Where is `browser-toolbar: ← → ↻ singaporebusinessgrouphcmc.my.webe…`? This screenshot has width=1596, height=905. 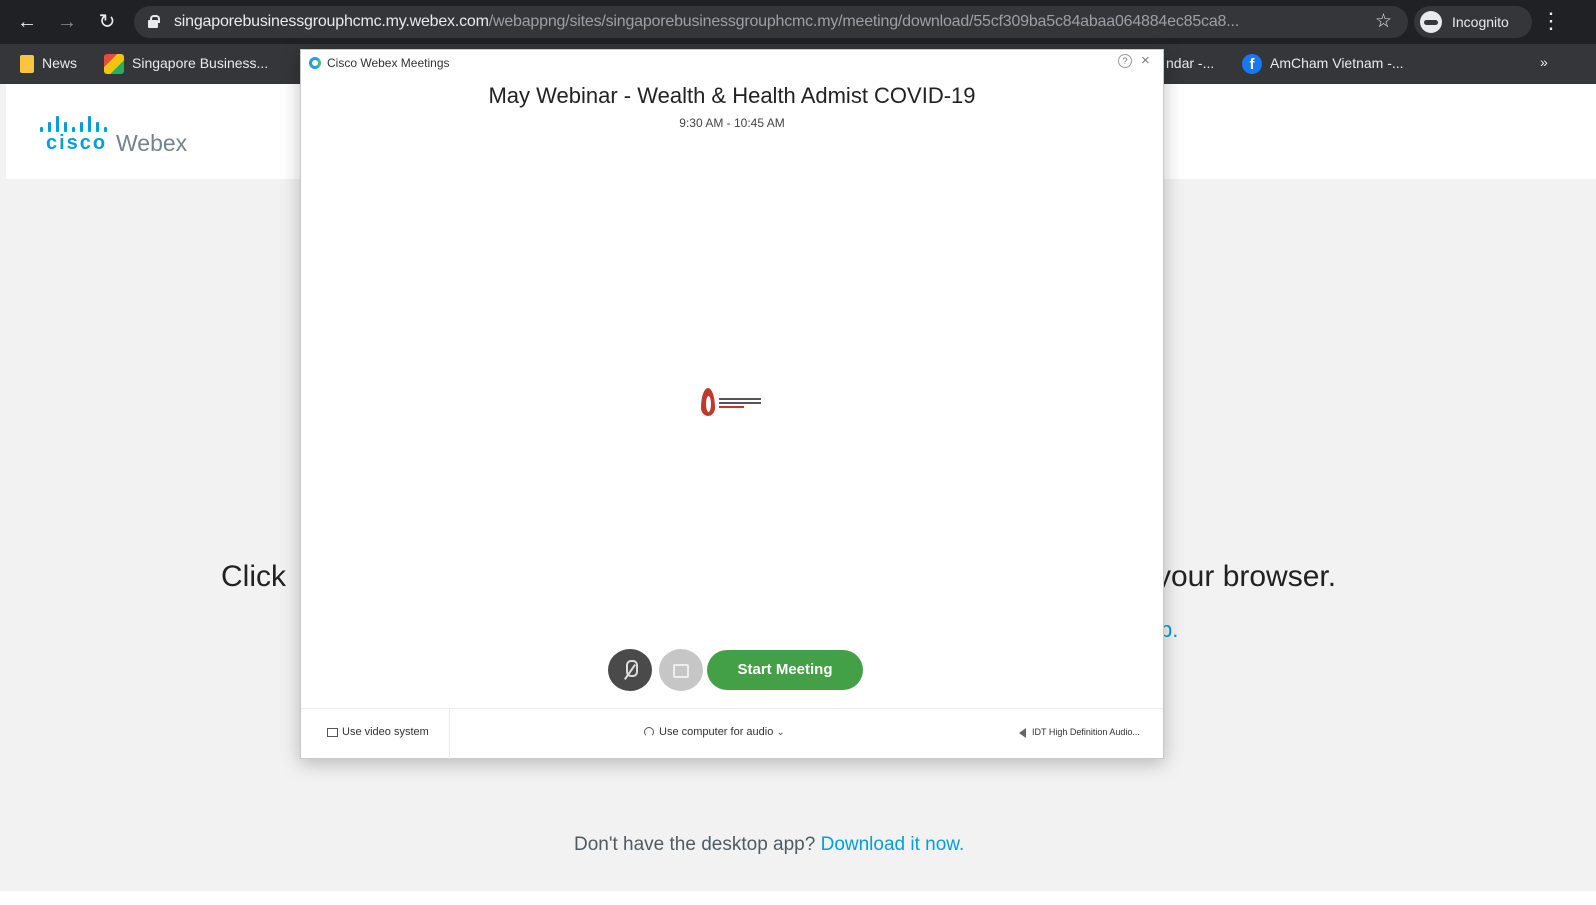 browser-toolbar: ← → ↻ singaporebusinessgrouphcmc.my.webe… is located at coordinates (798, 22).